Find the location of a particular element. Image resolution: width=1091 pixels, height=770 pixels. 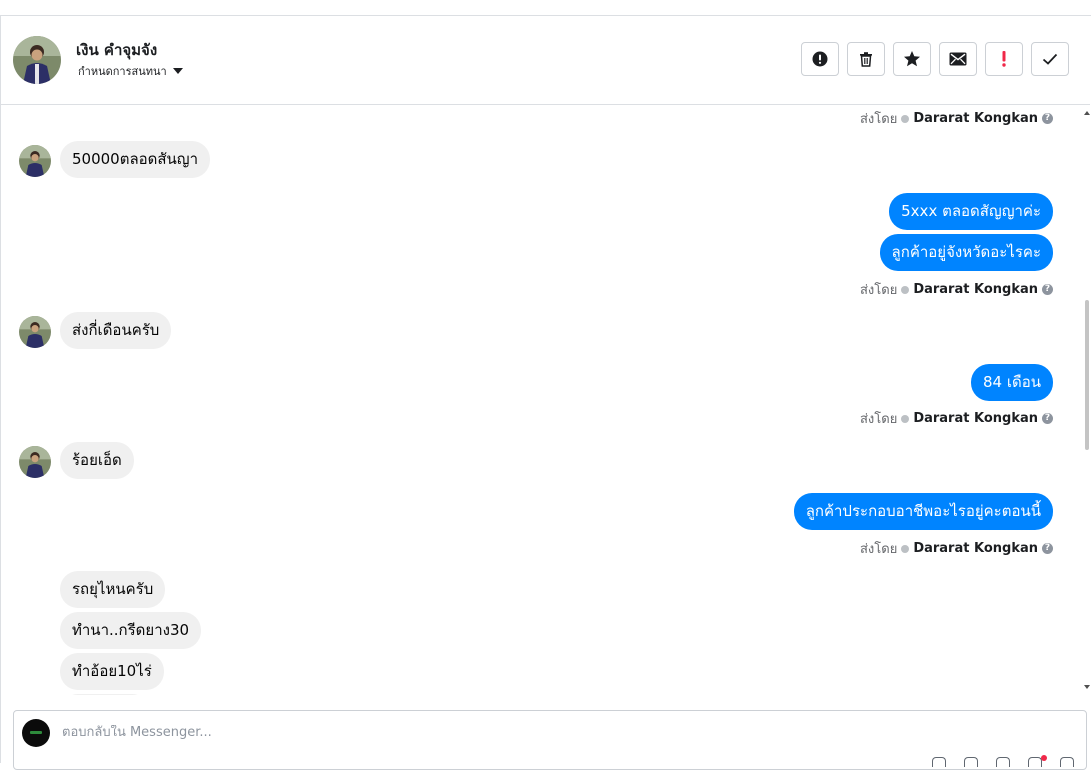

incoming-message: 50000ตลอดสันญา is located at coordinates (135, 159).